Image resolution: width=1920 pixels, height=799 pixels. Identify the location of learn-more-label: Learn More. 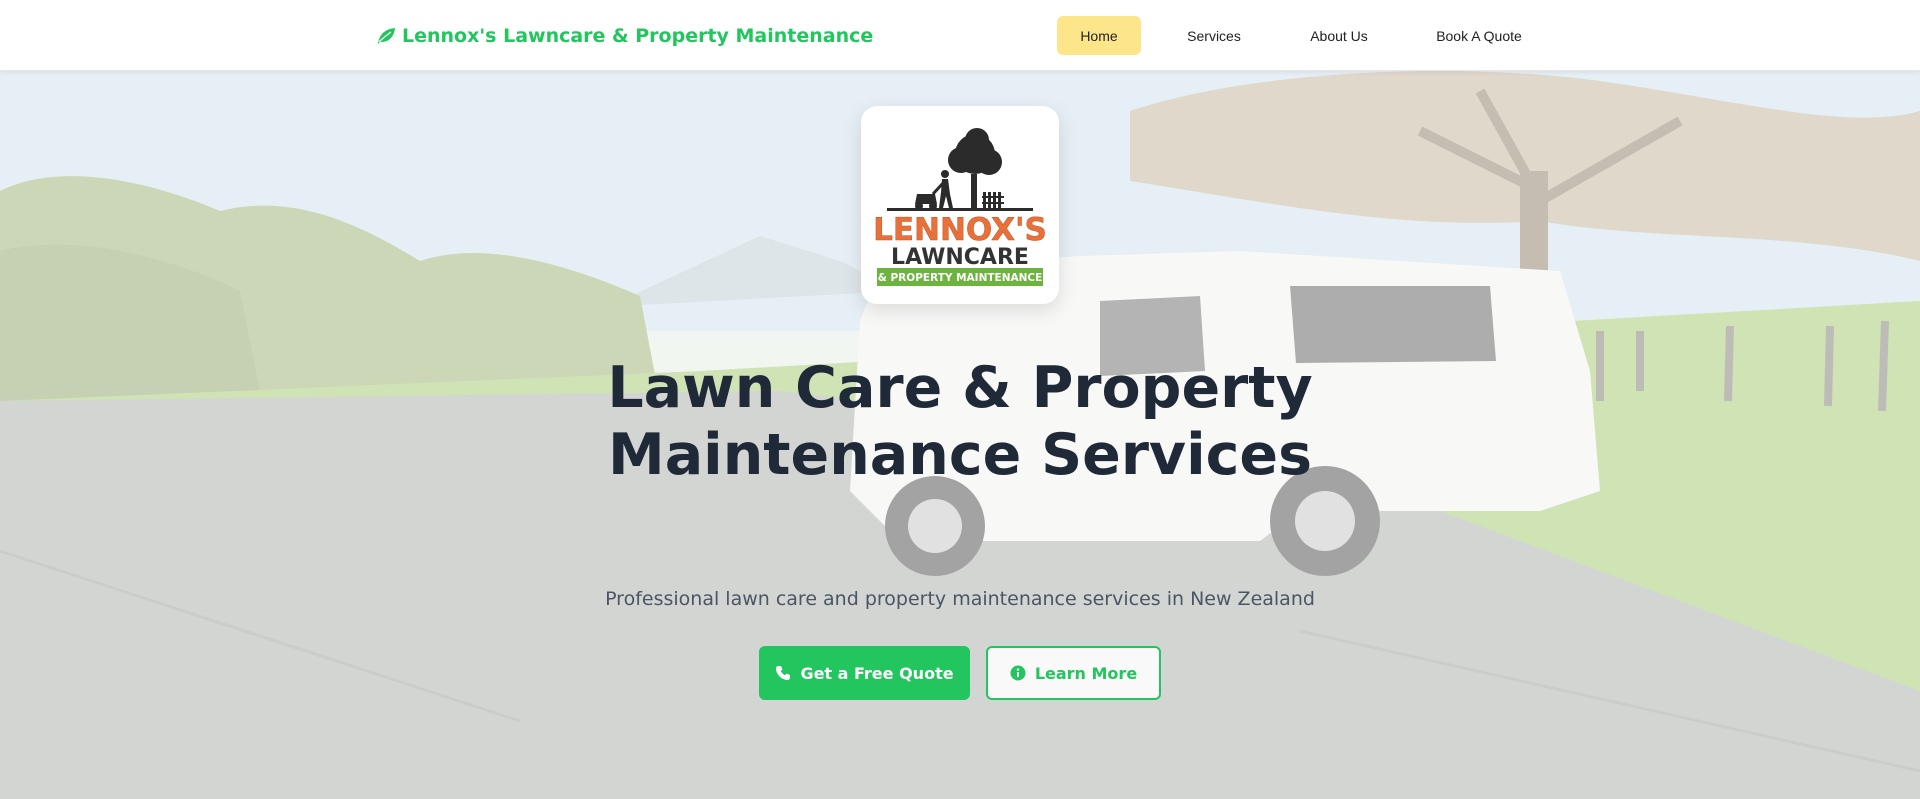
(1086, 673).